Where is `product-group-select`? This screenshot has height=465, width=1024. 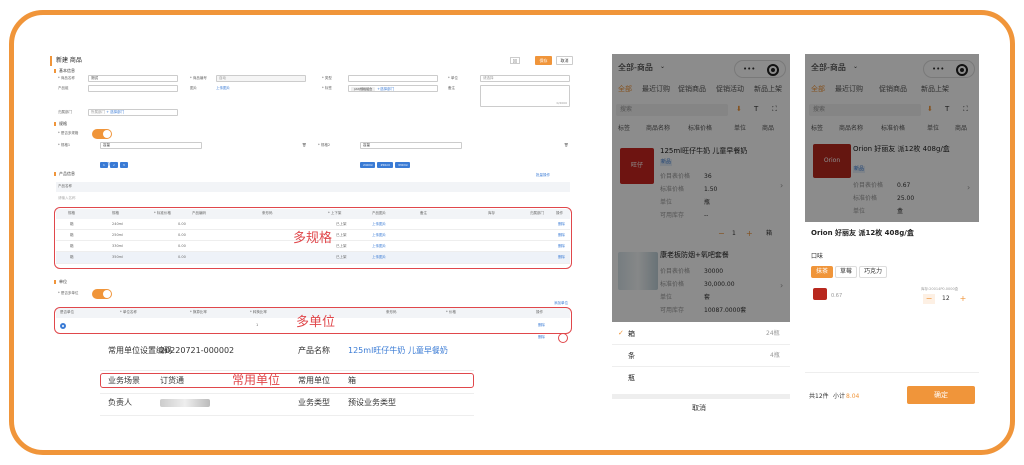
product-group-select is located at coordinates (133, 88).